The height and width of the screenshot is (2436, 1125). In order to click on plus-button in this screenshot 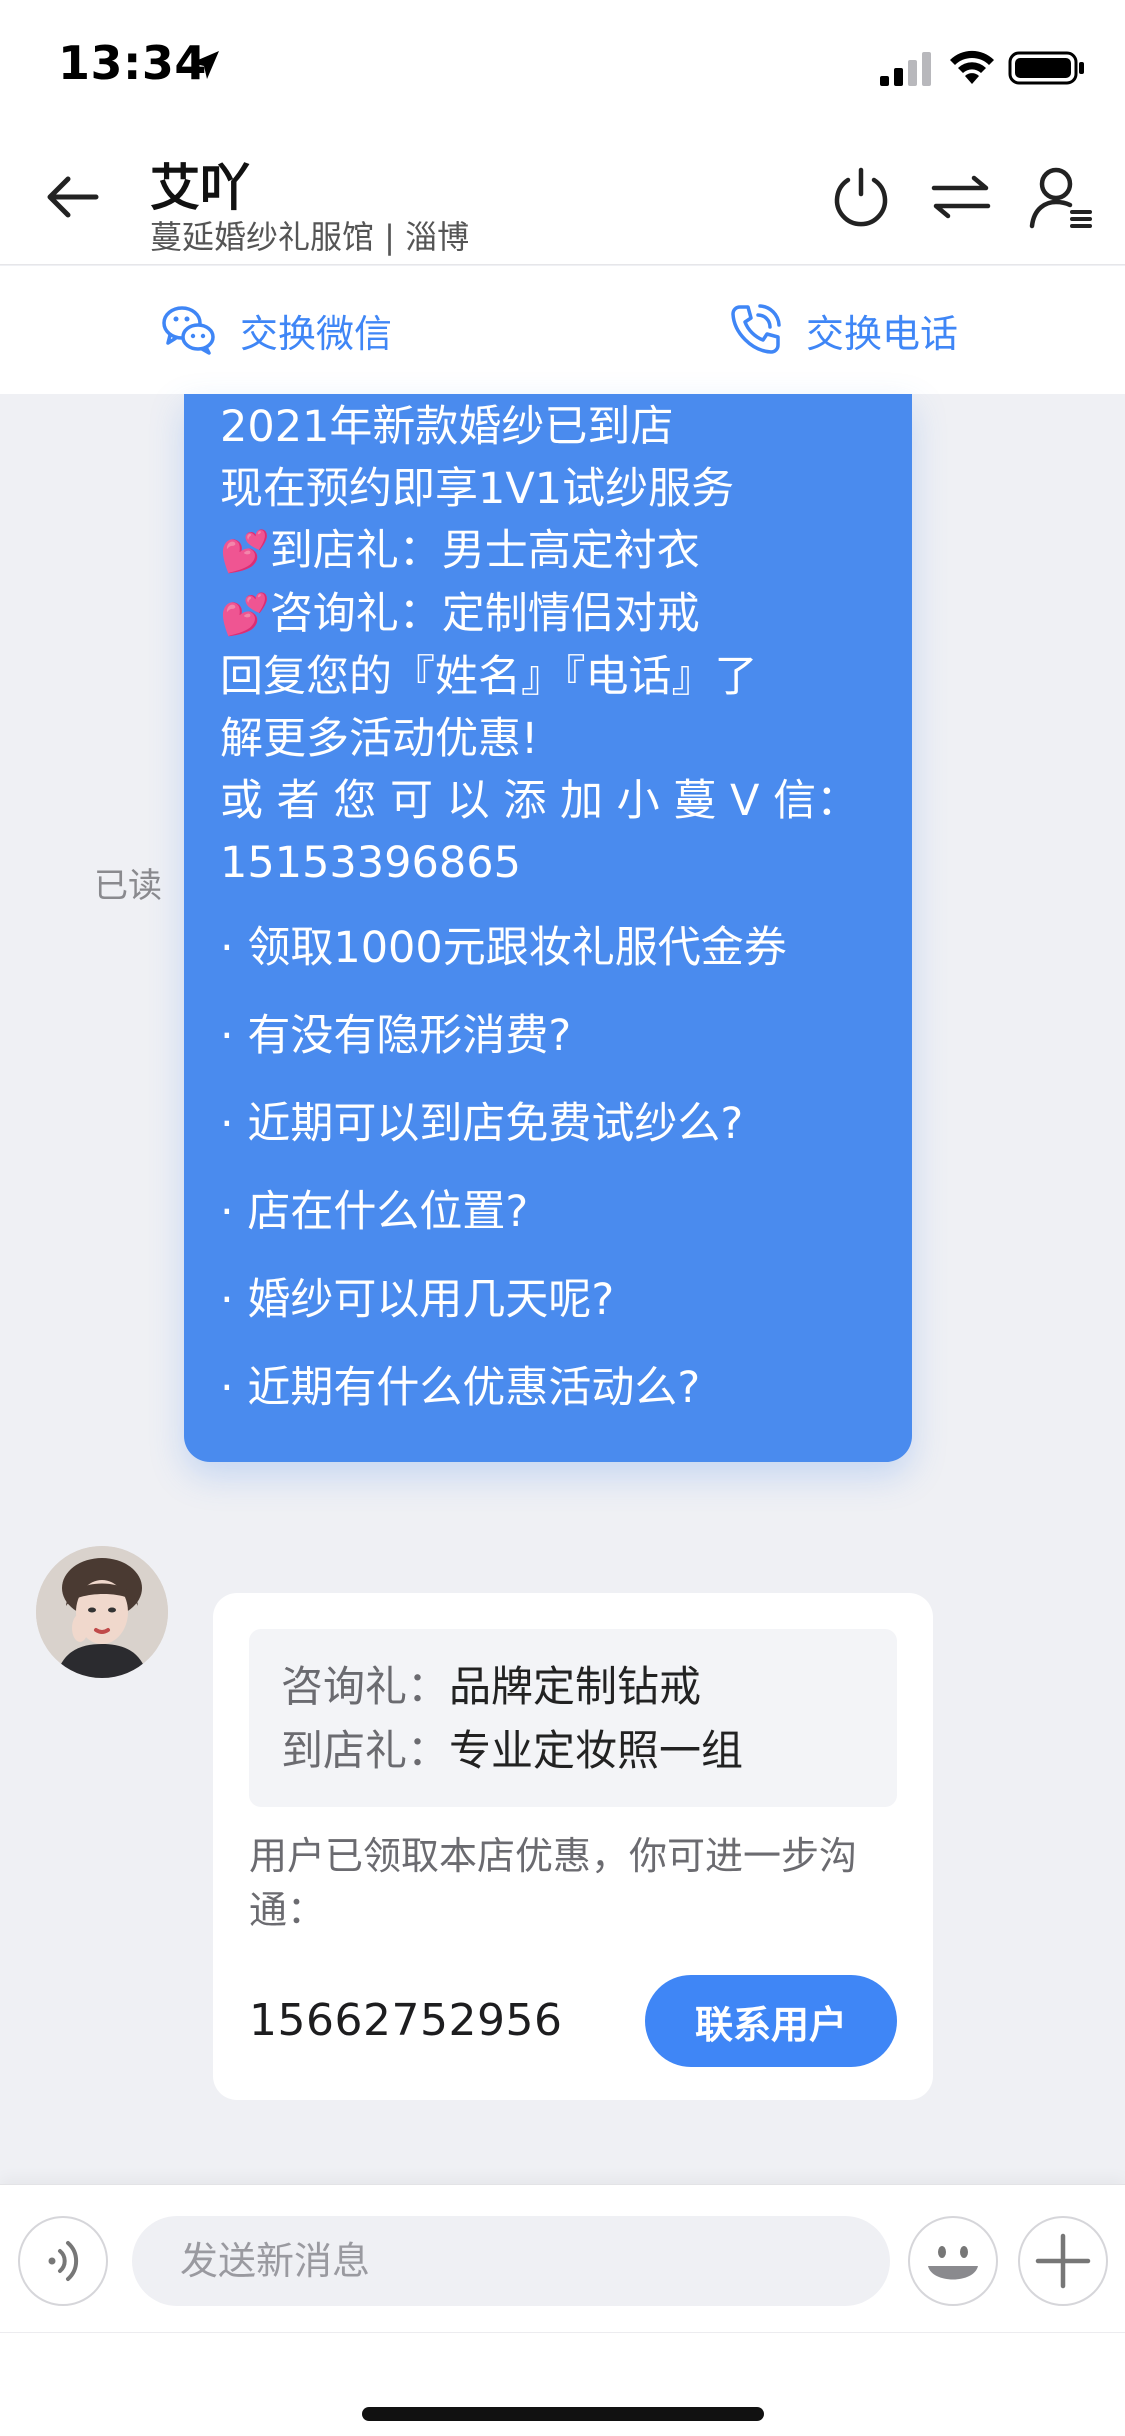, I will do `click(1063, 2261)`.